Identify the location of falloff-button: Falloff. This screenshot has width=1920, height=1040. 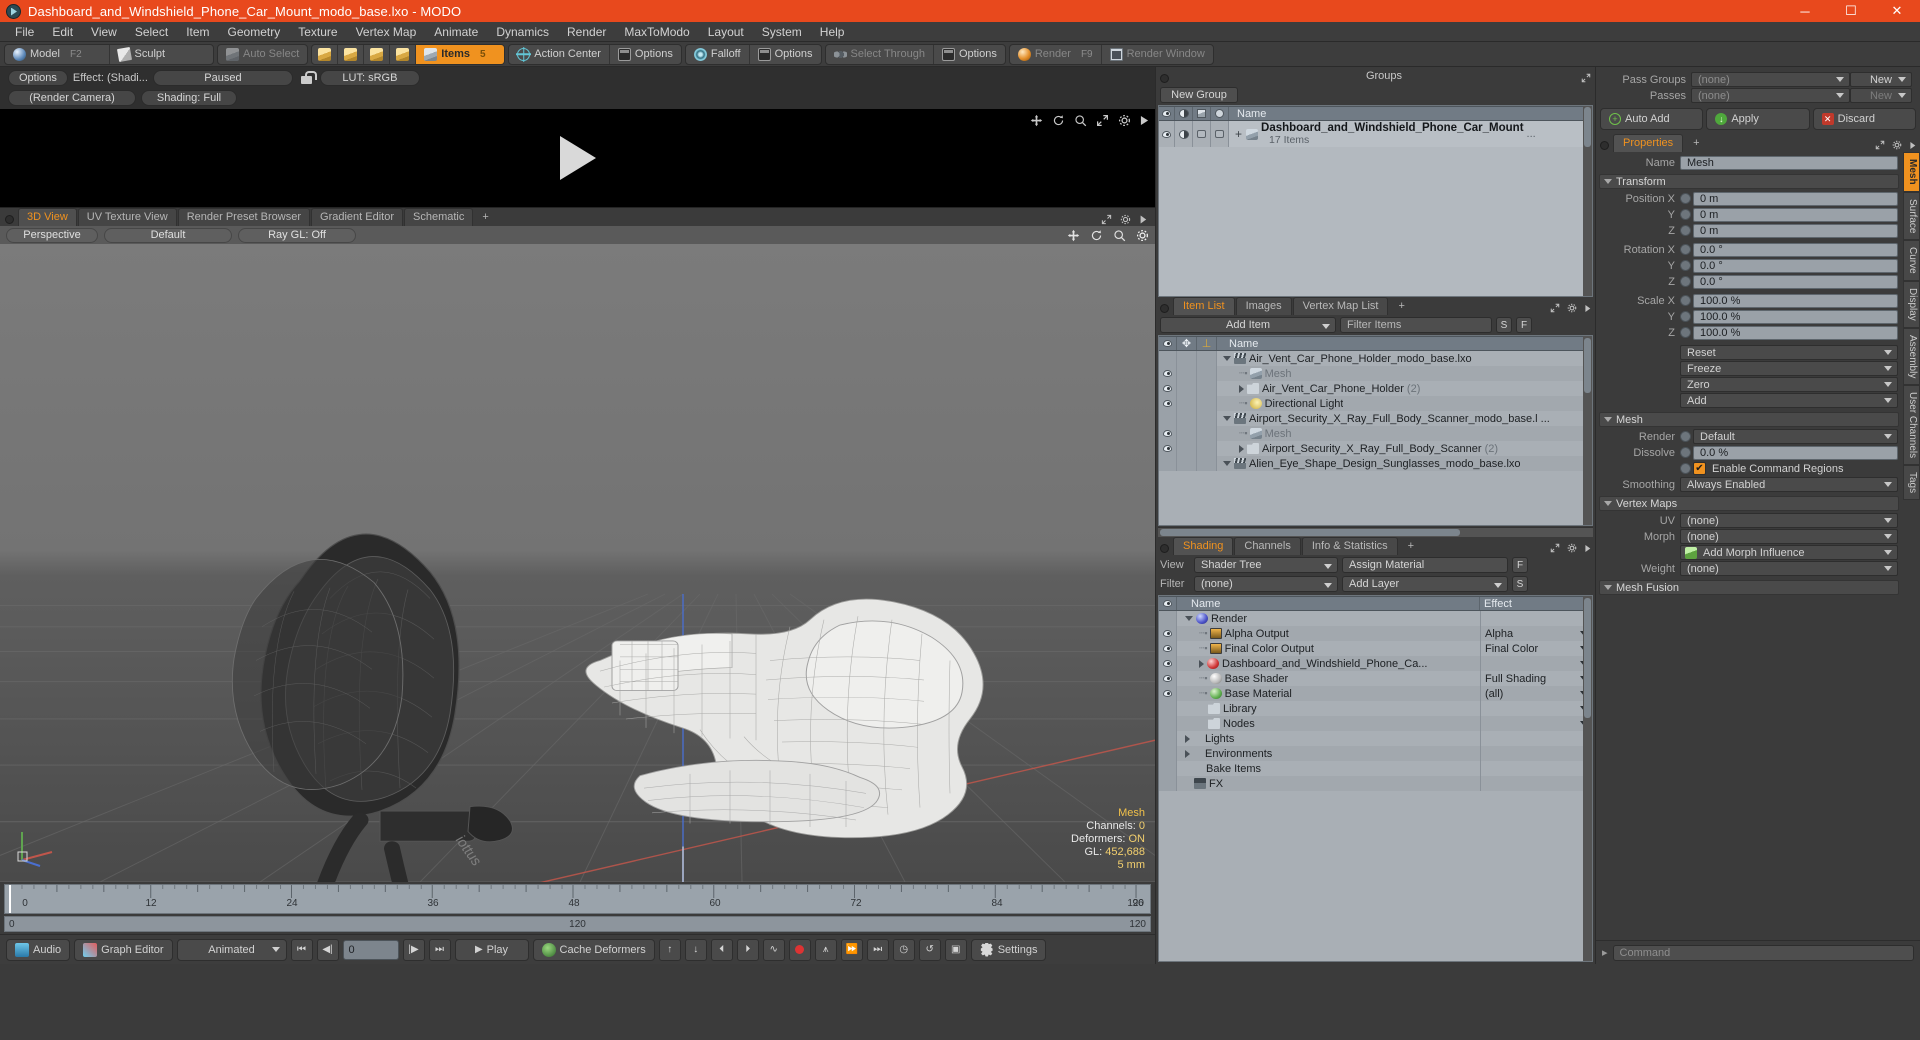
(718, 54).